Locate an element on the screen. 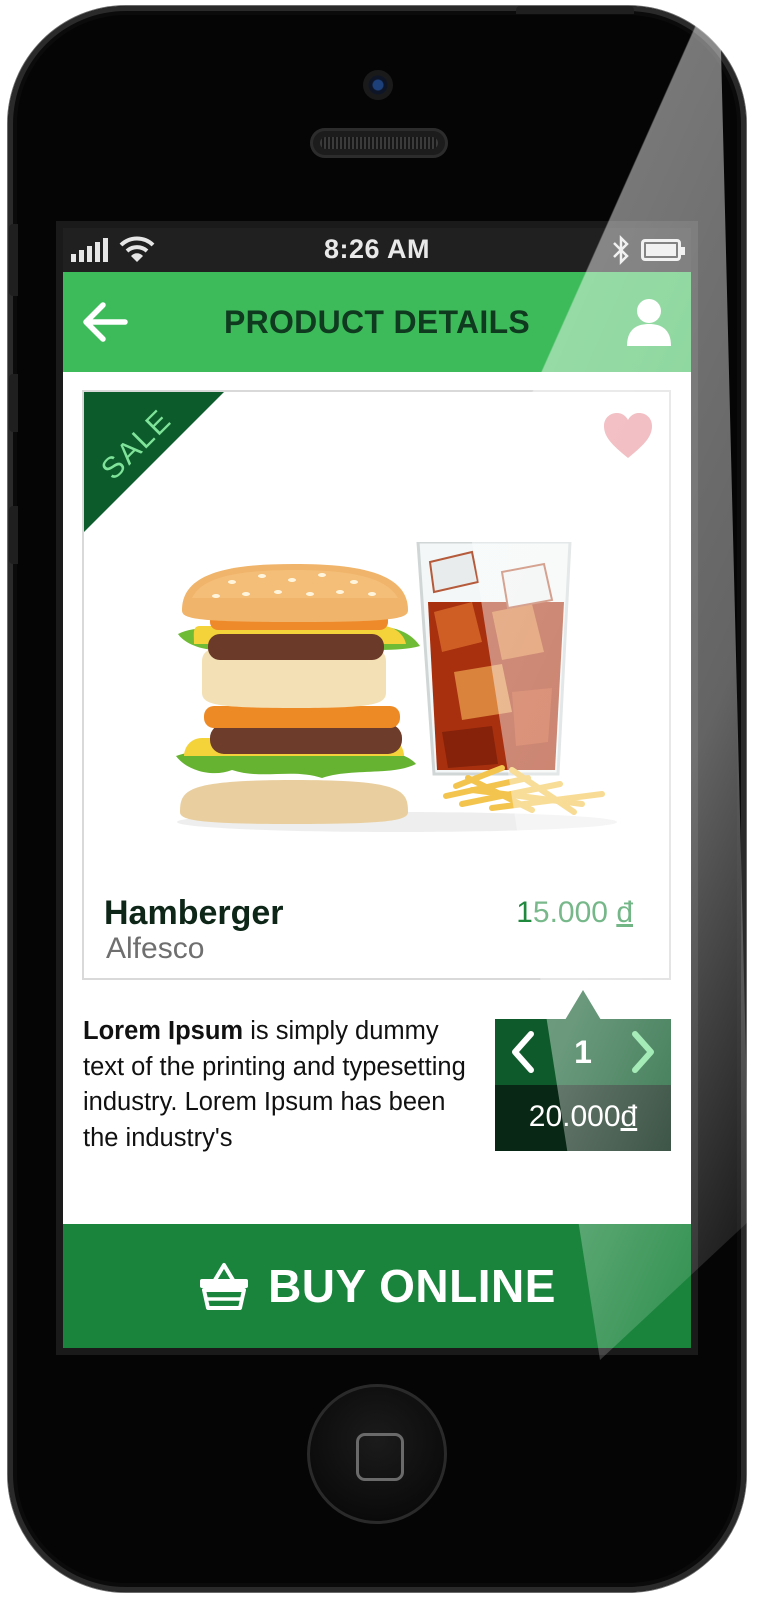  buy-online-label: BUY ONLINE is located at coordinates (412, 1286).